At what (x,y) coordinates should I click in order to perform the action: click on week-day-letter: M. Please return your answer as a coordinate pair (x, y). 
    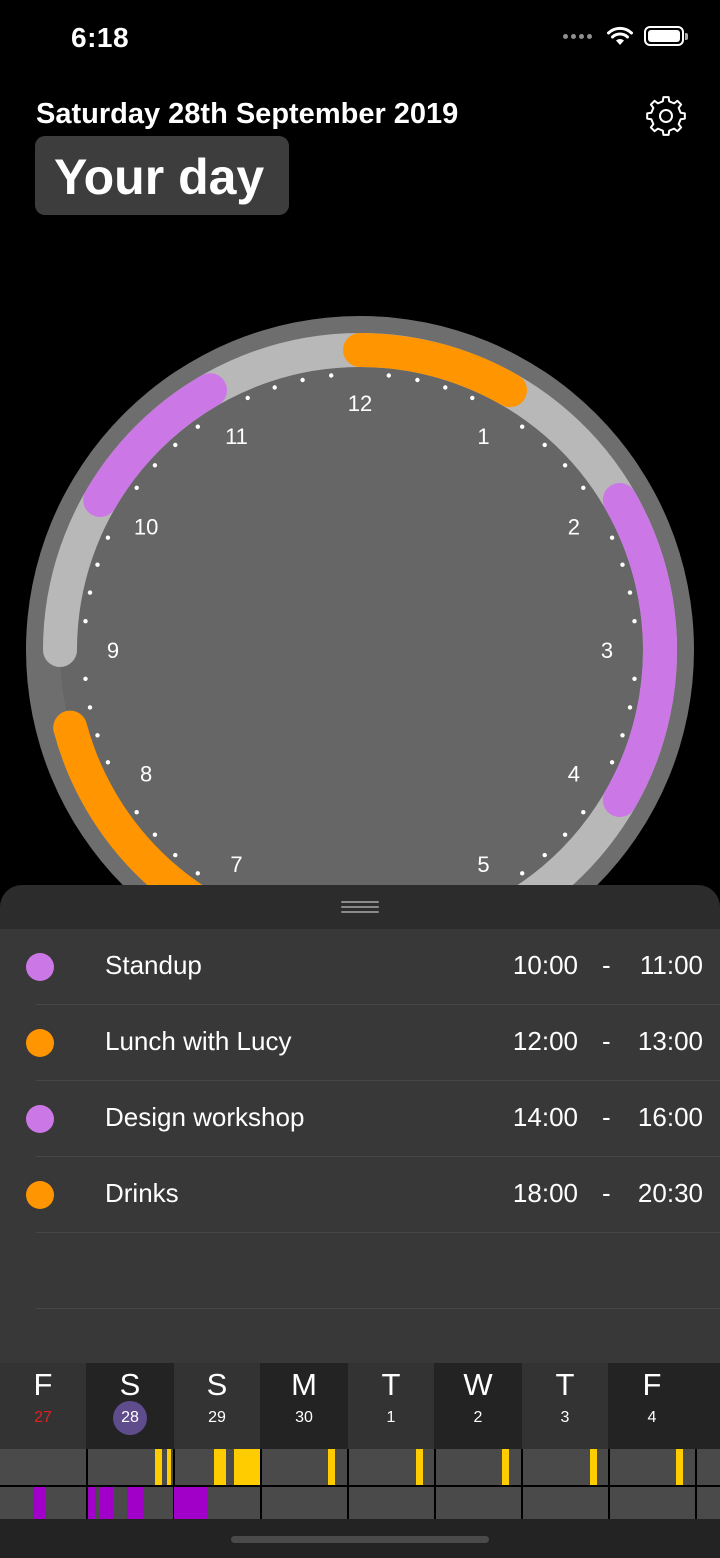
    Looking at the image, I should click on (304, 1384).